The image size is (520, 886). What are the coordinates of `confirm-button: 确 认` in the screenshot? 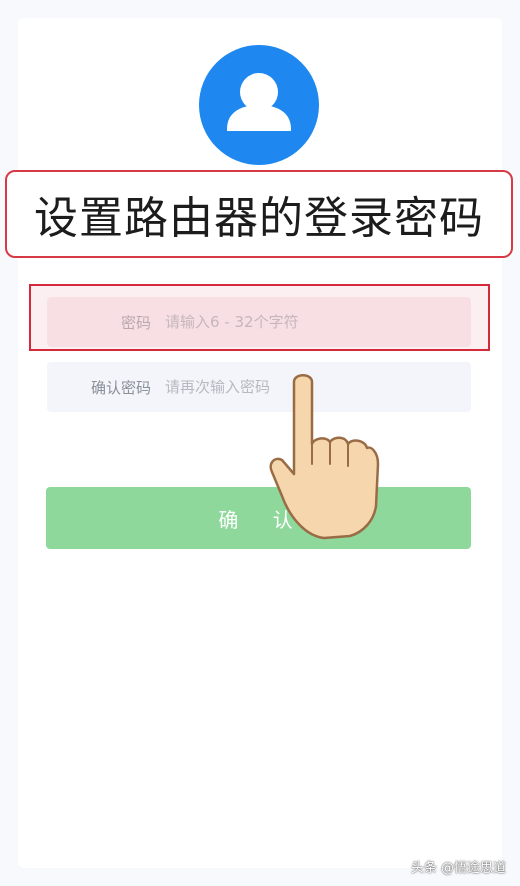 It's located at (258, 518).